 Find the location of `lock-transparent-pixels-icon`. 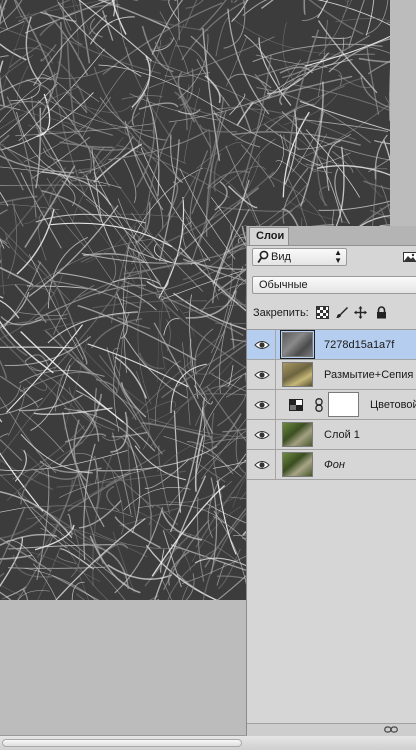

lock-transparent-pixels-icon is located at coordinates (322, 312).